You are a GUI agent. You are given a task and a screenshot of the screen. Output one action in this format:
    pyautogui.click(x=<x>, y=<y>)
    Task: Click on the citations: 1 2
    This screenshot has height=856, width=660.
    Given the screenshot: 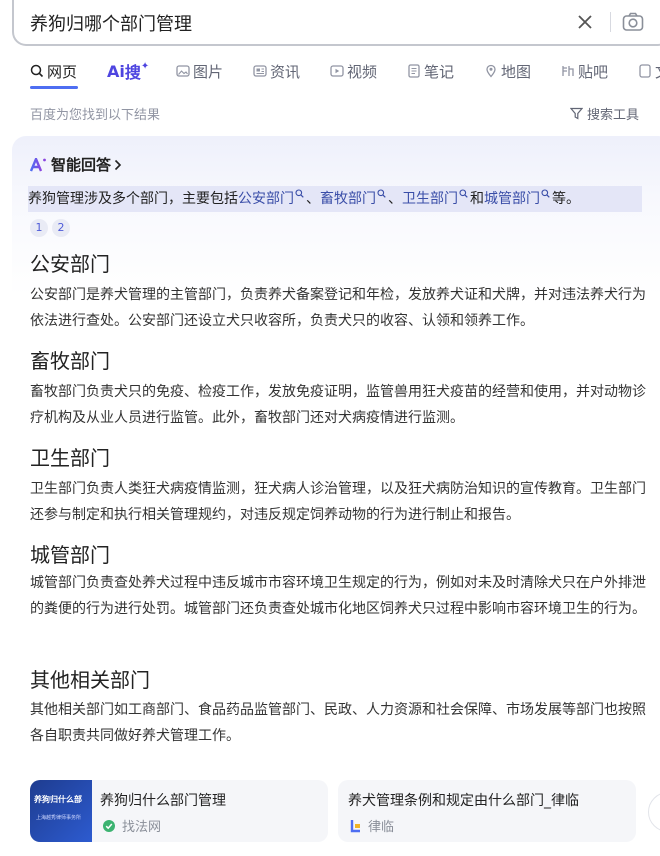 What is the action you would take?
    pyautogui.click(x=52, y=228)
    